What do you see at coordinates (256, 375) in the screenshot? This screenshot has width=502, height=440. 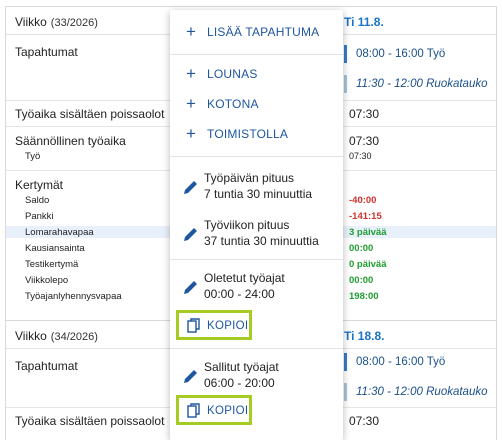 I see `allowed-worktimes-item: Sallitut työajat 06:00 - 20:00` at bounding box center [256, 375].